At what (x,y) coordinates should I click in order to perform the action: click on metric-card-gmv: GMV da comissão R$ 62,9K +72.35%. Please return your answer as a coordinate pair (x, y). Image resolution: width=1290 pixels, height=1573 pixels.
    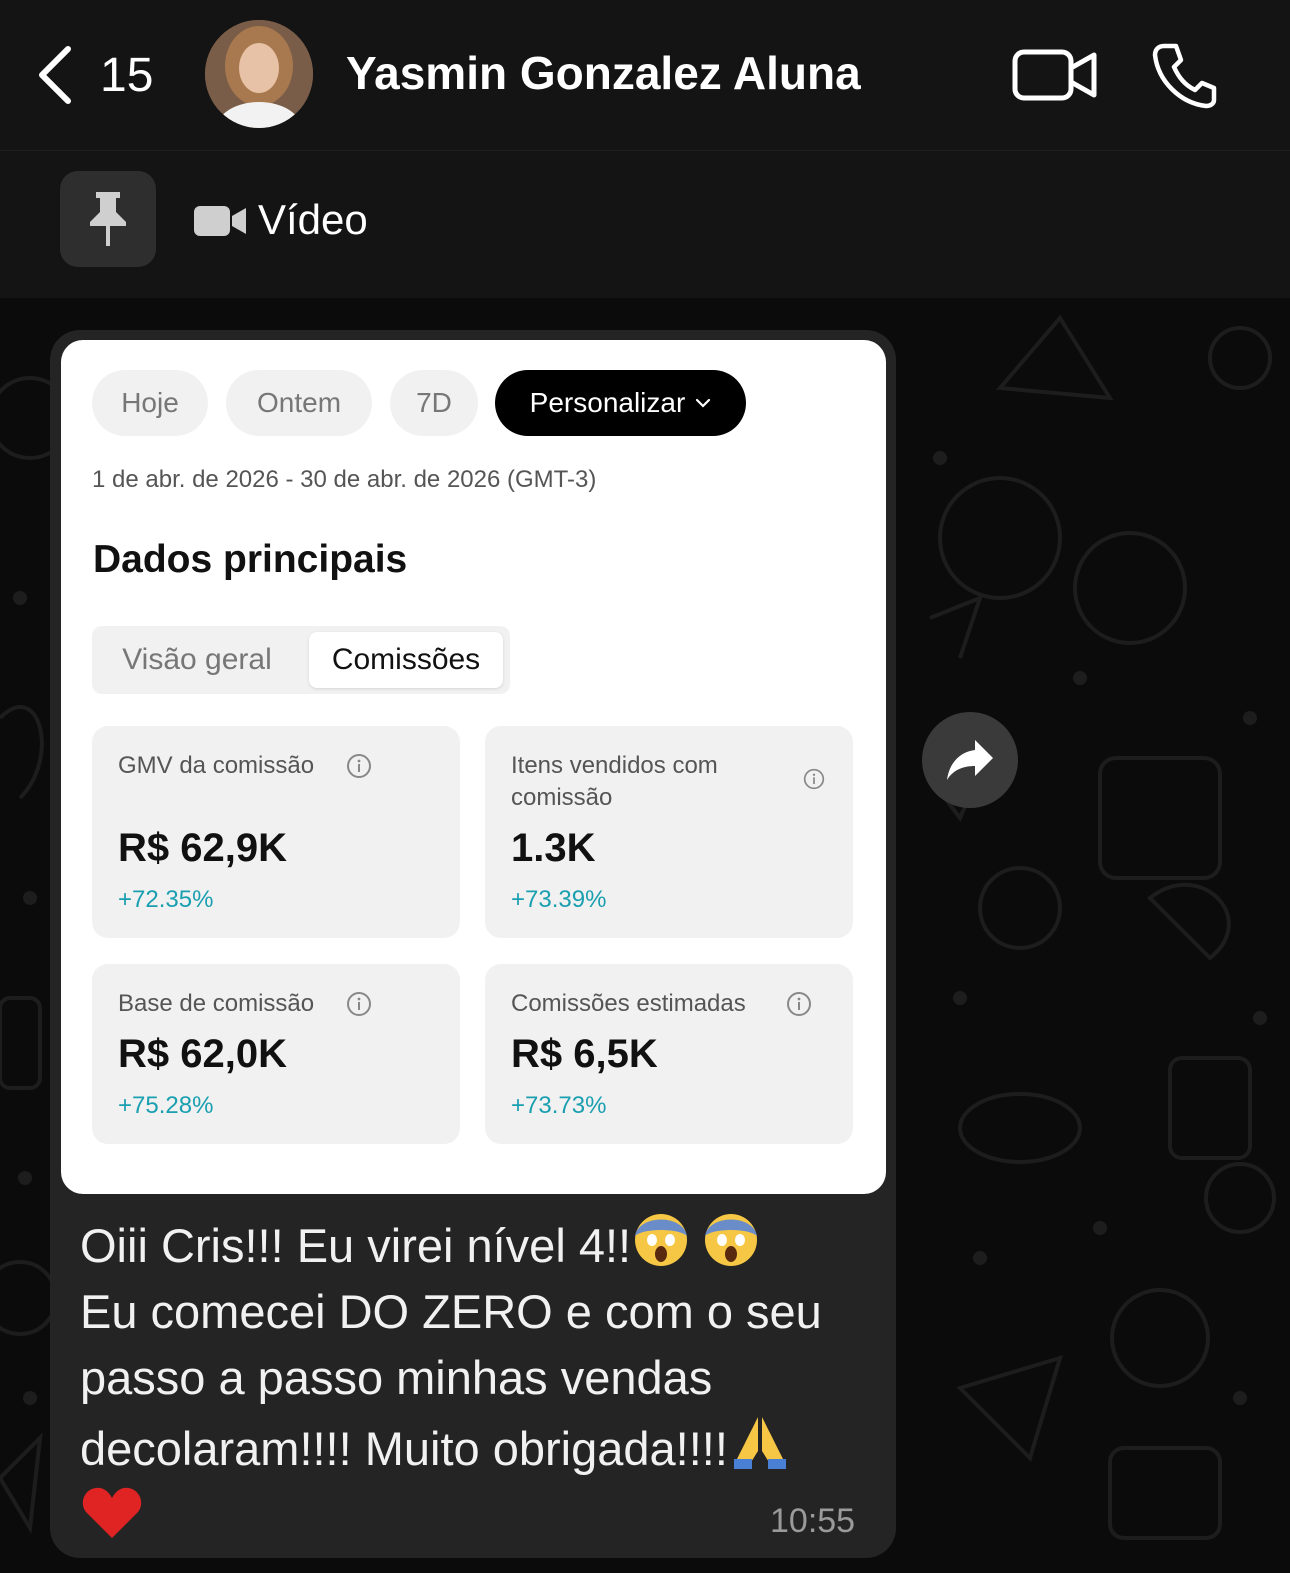
    Looking at the image, I should click on (276, 832).